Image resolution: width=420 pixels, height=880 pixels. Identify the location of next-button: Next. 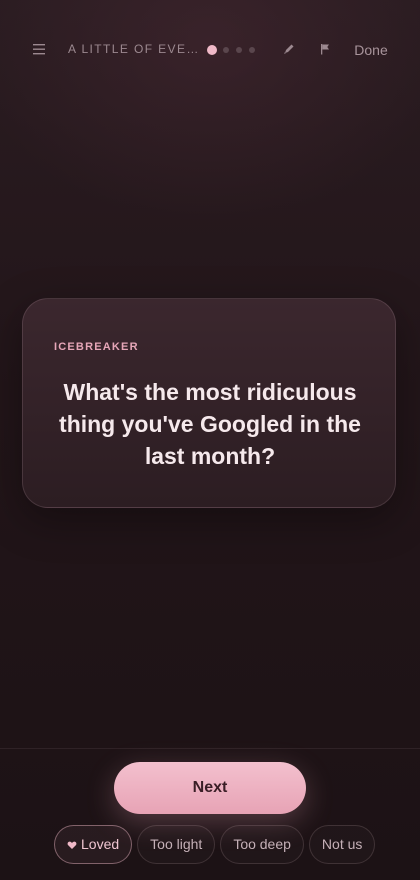
(210, 788).